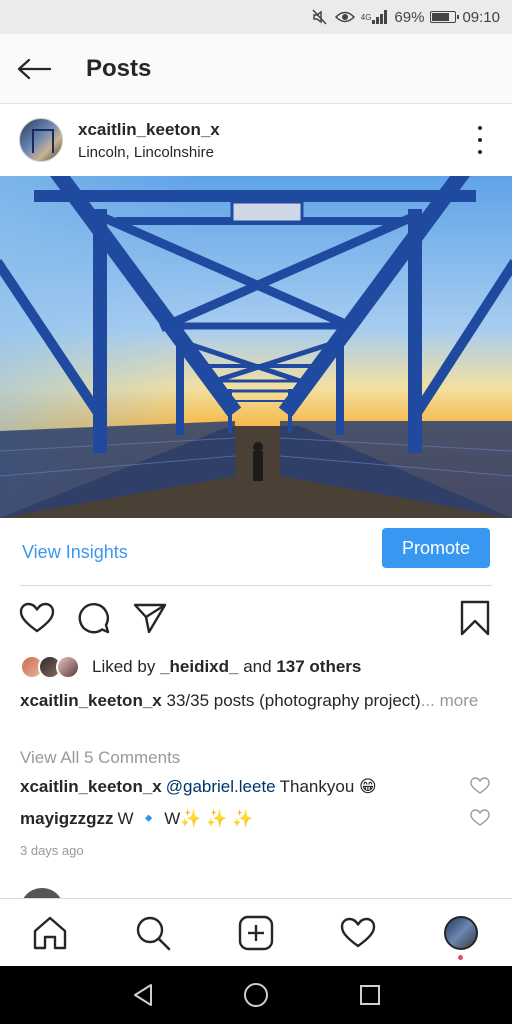  Describe the element at coordinates (91, 700) in the screenshot. I see `caption-username: xcaitlin_keeton_x` at that location.